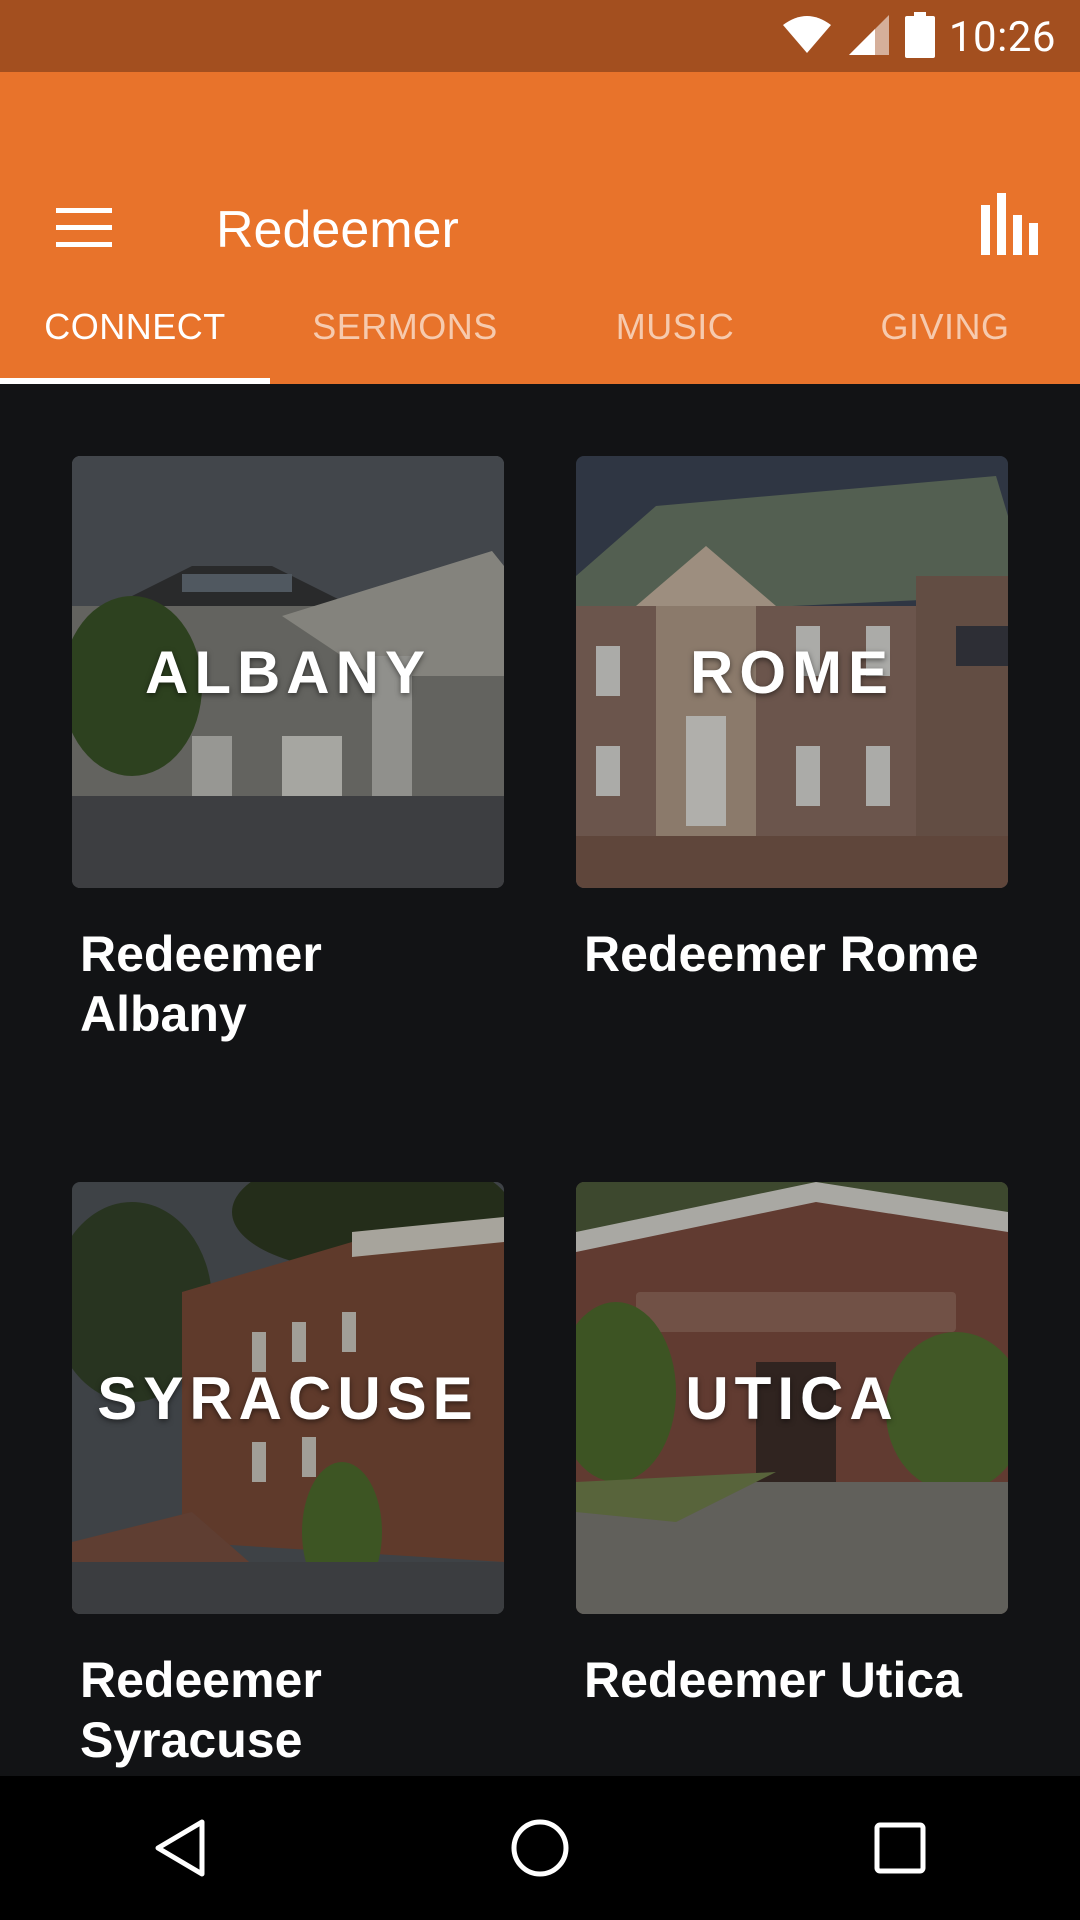  I want to click on status-bar: 10:26, so click(540, 36).